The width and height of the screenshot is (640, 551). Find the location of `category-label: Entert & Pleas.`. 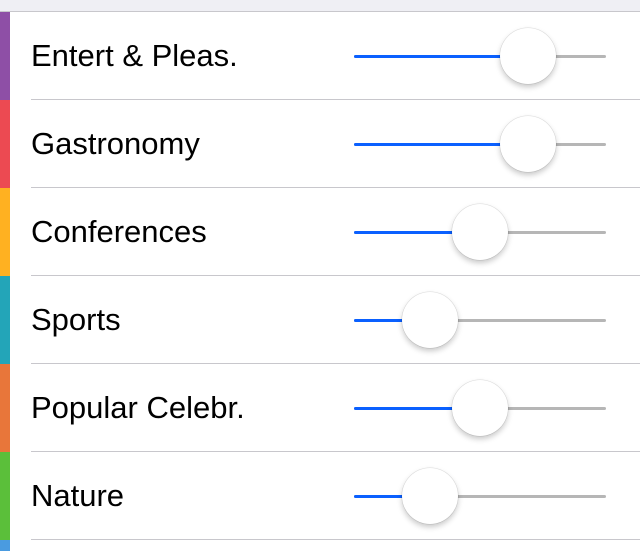

category-label: Entert & Pleas. is located at coordinates (134, 55).